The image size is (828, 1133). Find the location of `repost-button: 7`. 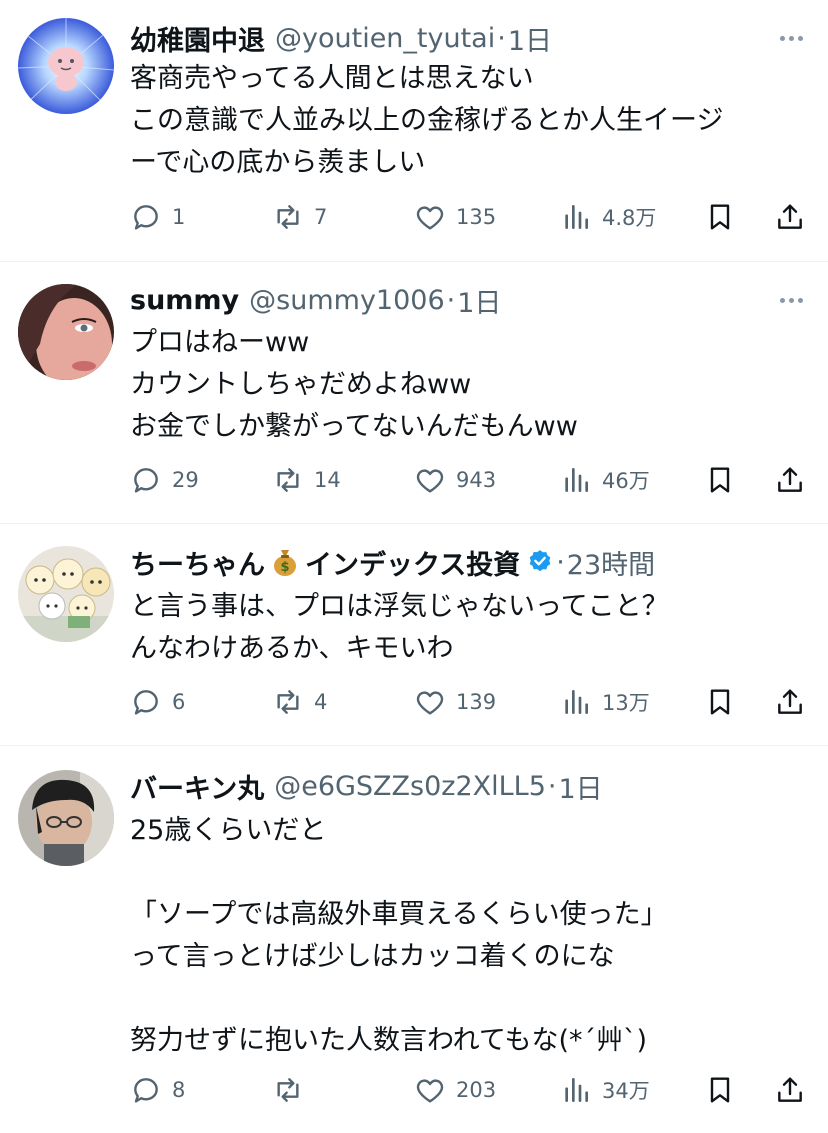

repost-button: 7 is located at coordinates (299, 217).